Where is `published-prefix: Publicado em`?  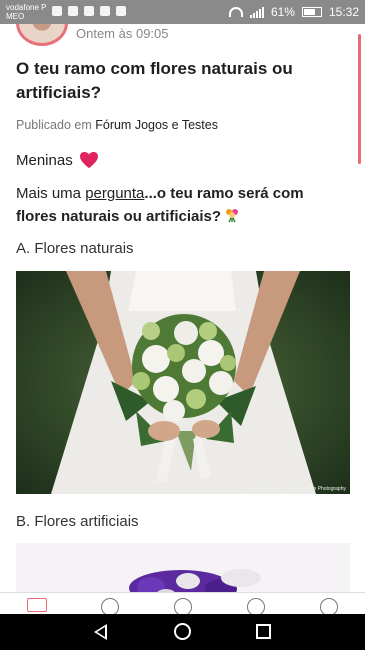 published-prefix: Publicado em is located at coordinates (54, 125).